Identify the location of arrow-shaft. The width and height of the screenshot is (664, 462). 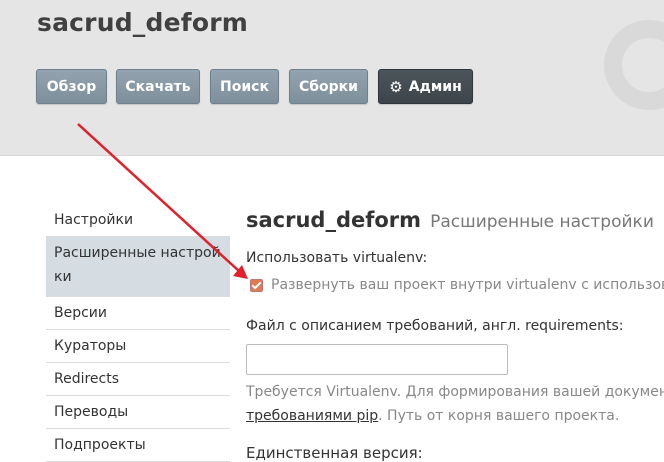
(159, 198).